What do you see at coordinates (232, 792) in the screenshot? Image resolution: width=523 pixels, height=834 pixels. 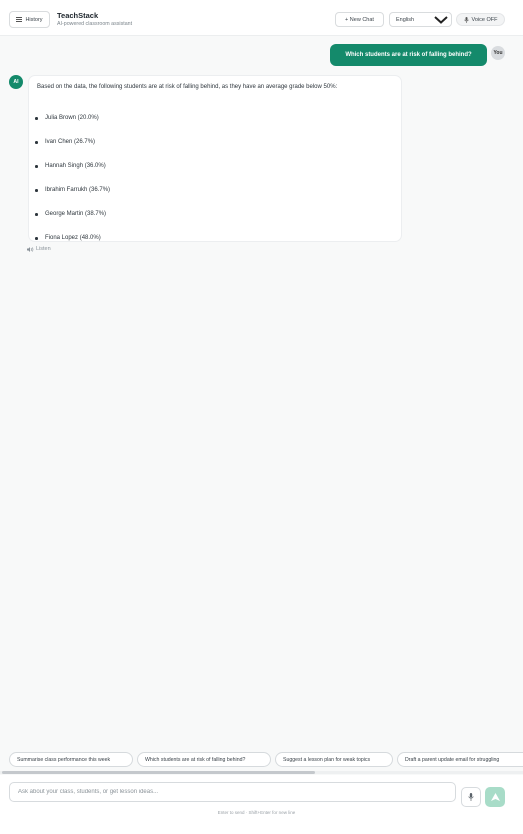 I see `chat-input` at bounding box center [232, 792].